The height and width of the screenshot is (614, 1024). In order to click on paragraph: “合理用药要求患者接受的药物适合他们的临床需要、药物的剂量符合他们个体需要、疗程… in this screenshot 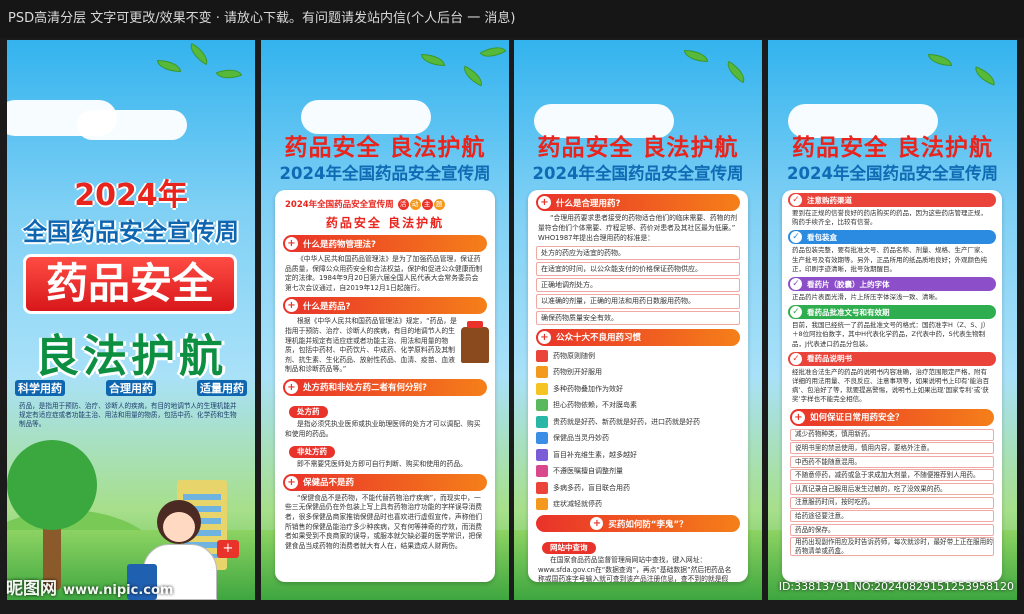, I will do `click(638, 223)`.